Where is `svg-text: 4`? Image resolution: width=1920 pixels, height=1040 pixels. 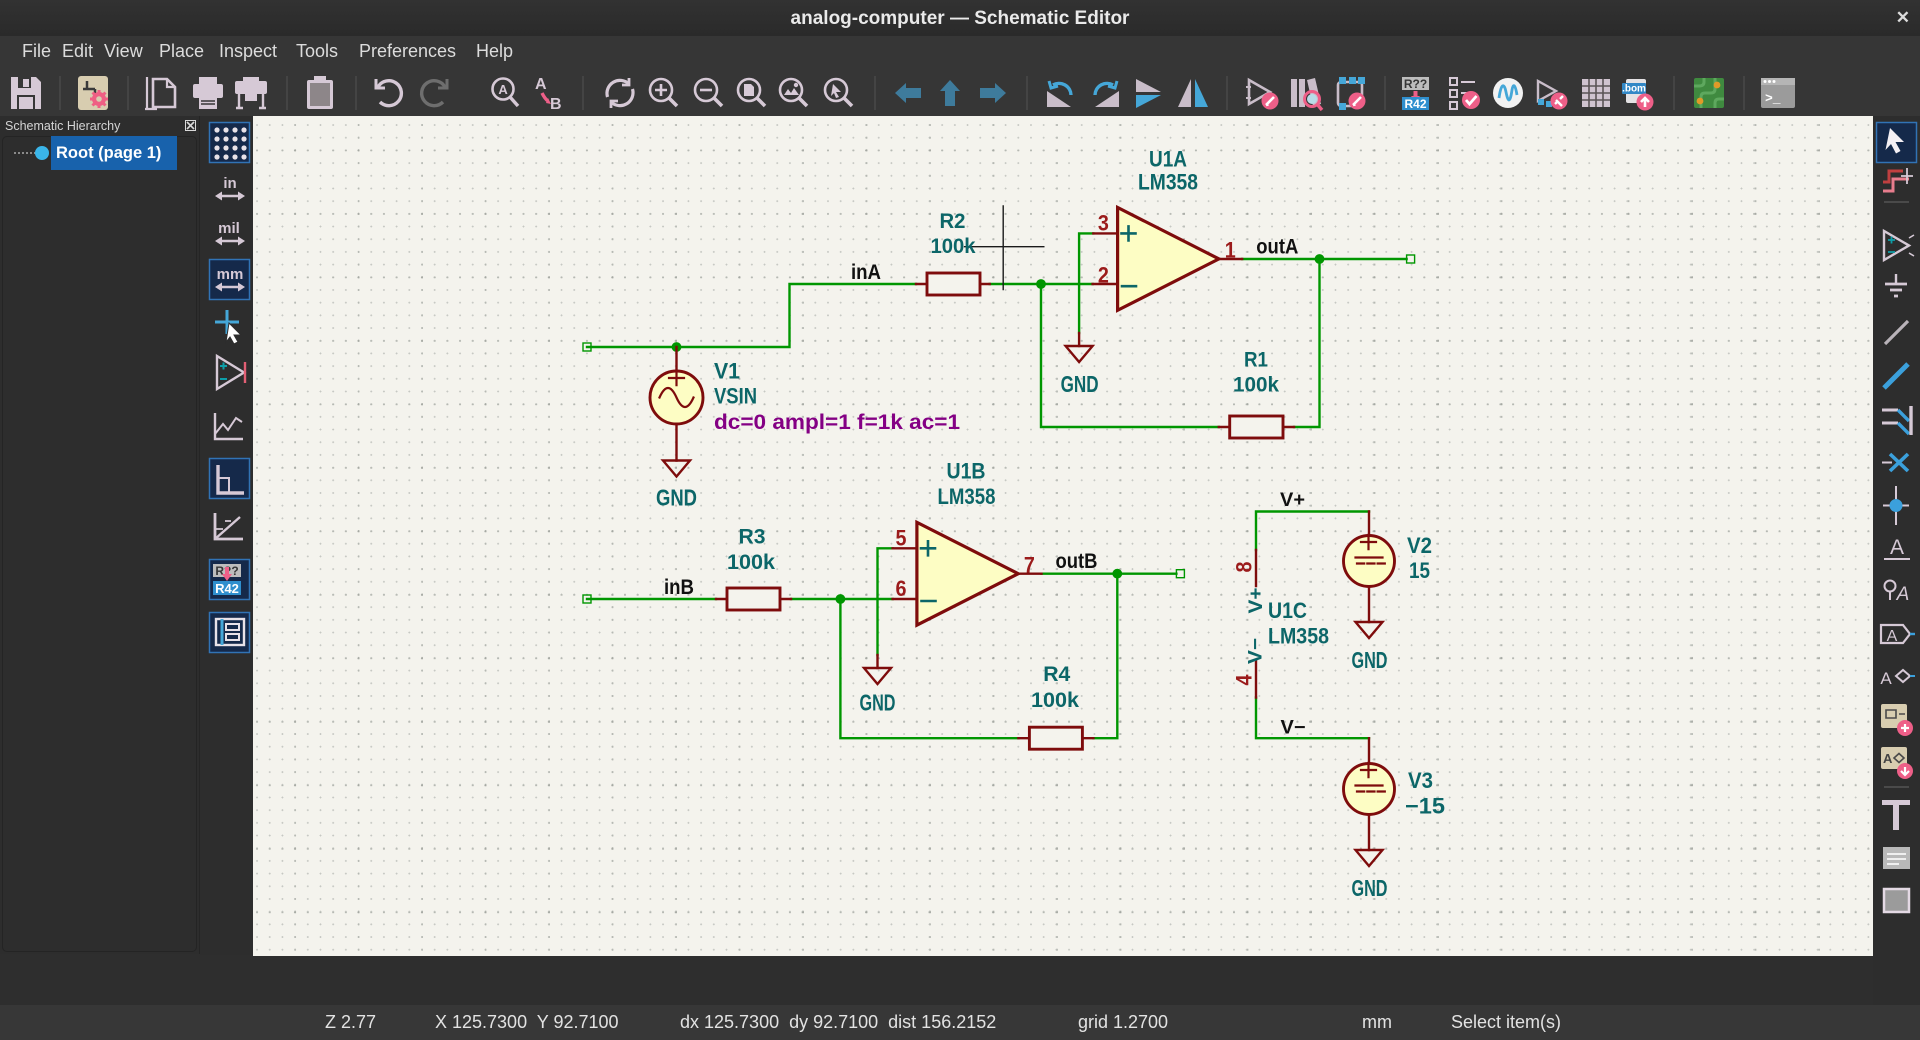 svg-text: 4 is located at coordinates (1244, 680).